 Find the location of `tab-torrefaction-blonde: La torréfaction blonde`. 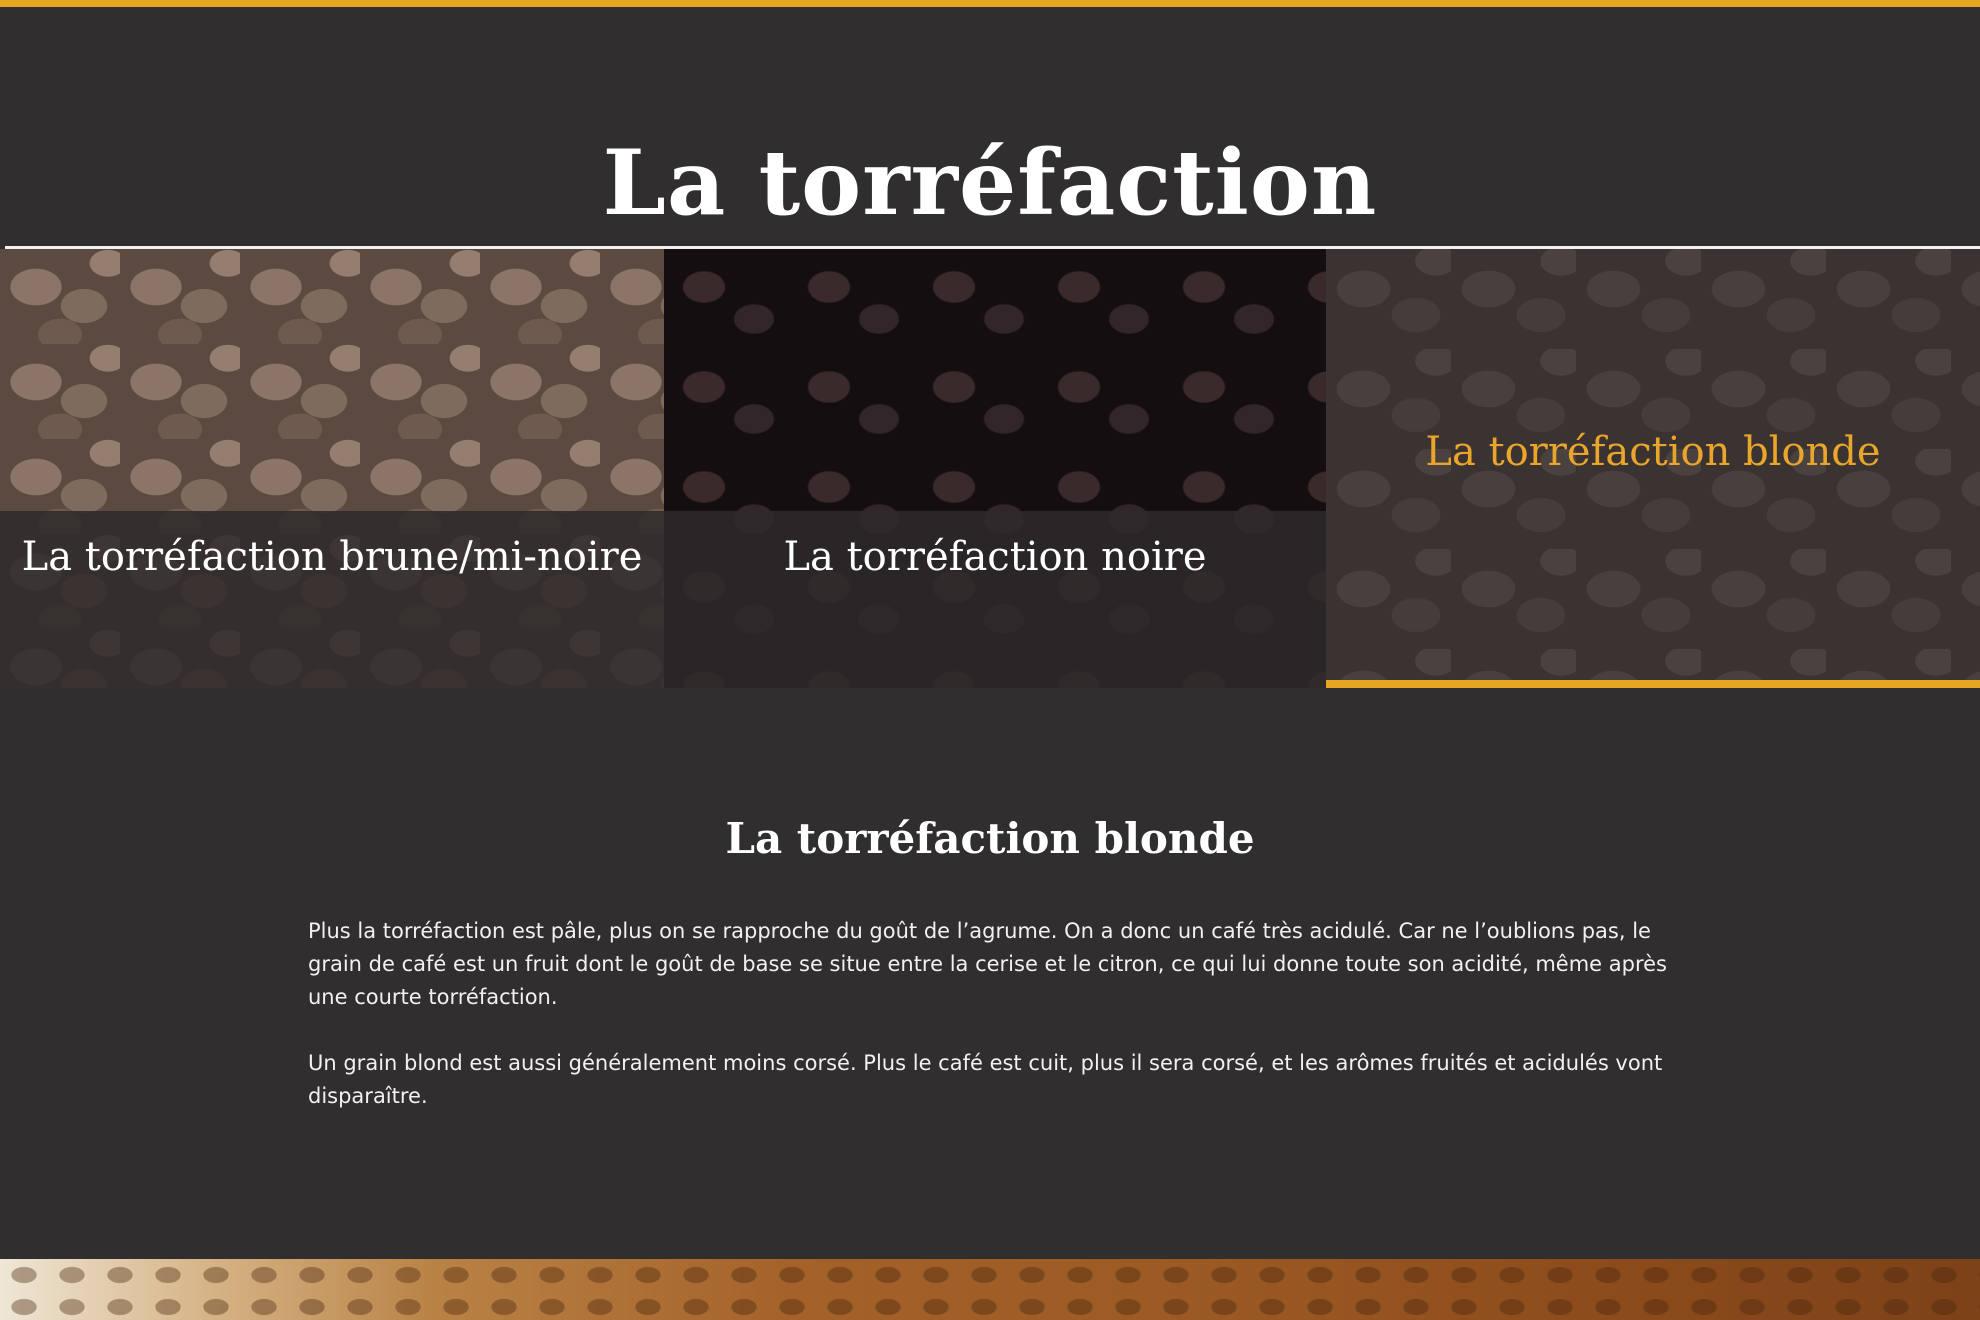

tab-torrefaction-blonde: La torréfaction blonde is located at coordinates (1653, 468).